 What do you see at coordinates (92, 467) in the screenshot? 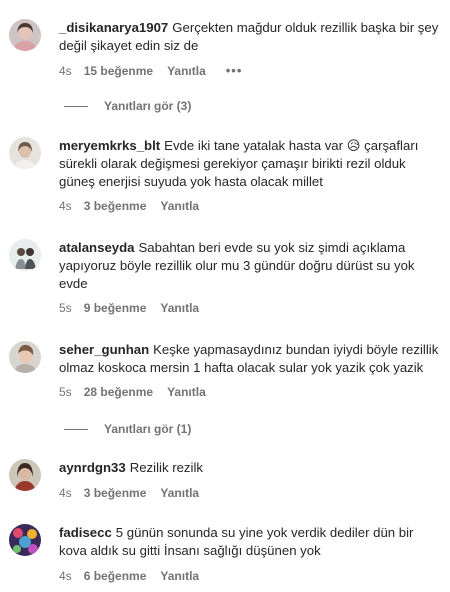
I see `comment-username: aynrdgn33` at bounding box center [92, 467].